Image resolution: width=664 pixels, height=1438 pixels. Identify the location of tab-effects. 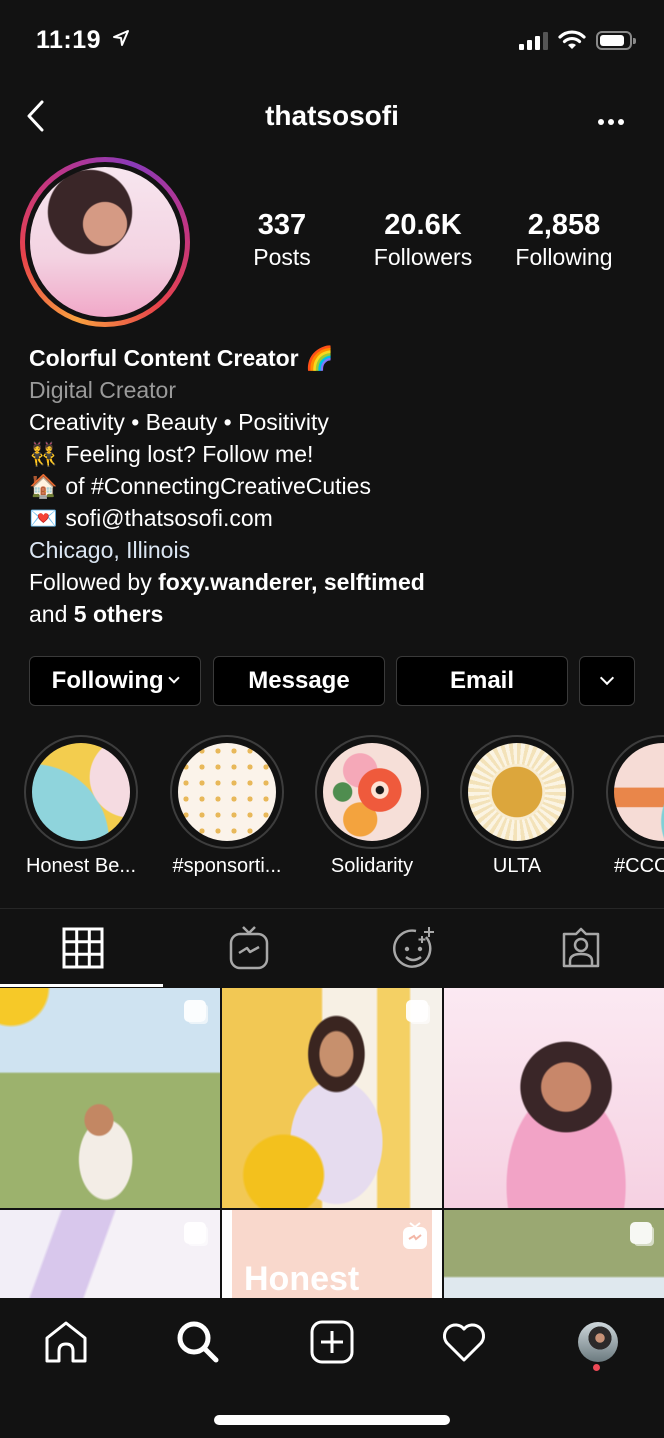
(415, 948).